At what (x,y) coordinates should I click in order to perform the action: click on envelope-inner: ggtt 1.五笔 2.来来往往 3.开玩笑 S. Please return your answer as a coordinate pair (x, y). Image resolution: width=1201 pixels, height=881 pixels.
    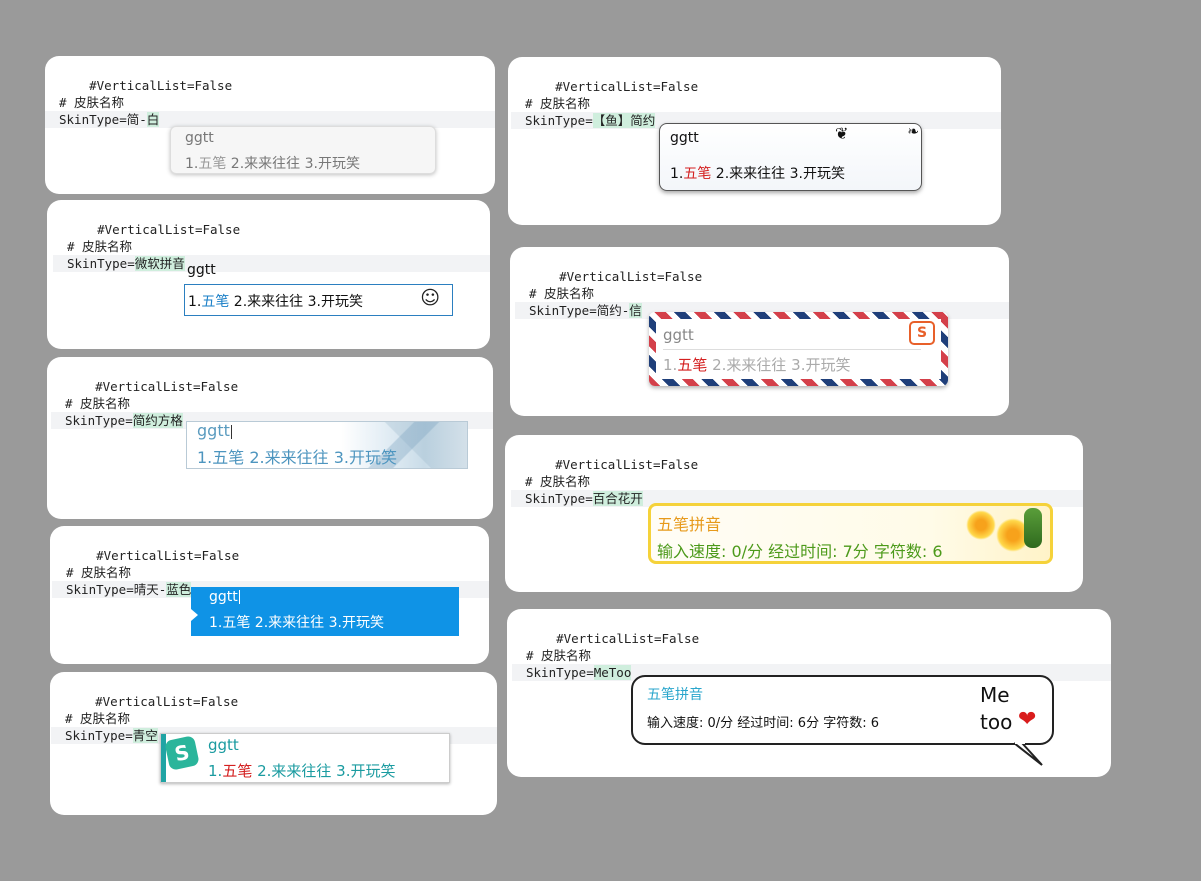
    Looking at the image, I should click on (798, 349).